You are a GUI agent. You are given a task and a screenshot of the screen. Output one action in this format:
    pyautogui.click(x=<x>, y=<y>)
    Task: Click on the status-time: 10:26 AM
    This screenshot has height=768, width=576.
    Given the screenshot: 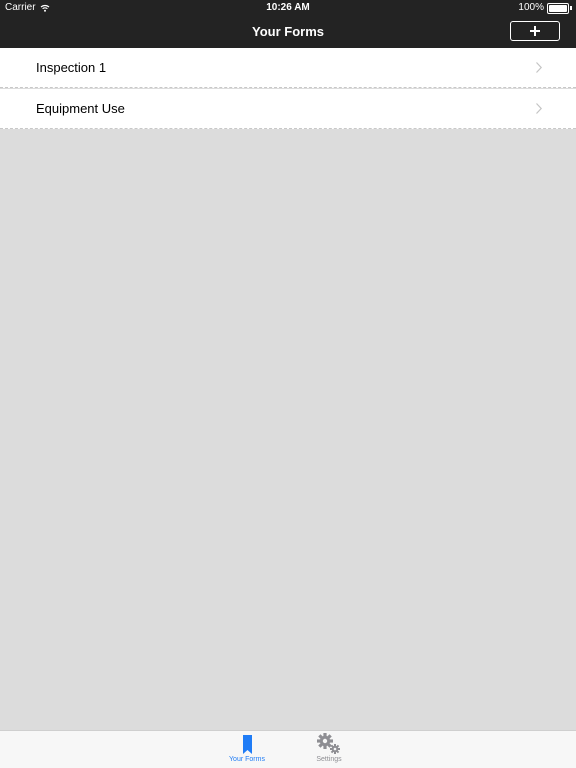 What is the action you would take?
    pyautogui.click(x=288, y=7)
    